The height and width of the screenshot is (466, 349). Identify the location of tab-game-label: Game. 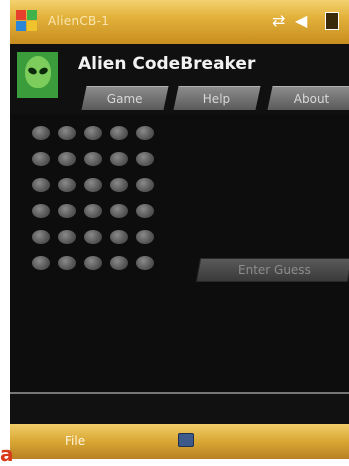
(124, 99).